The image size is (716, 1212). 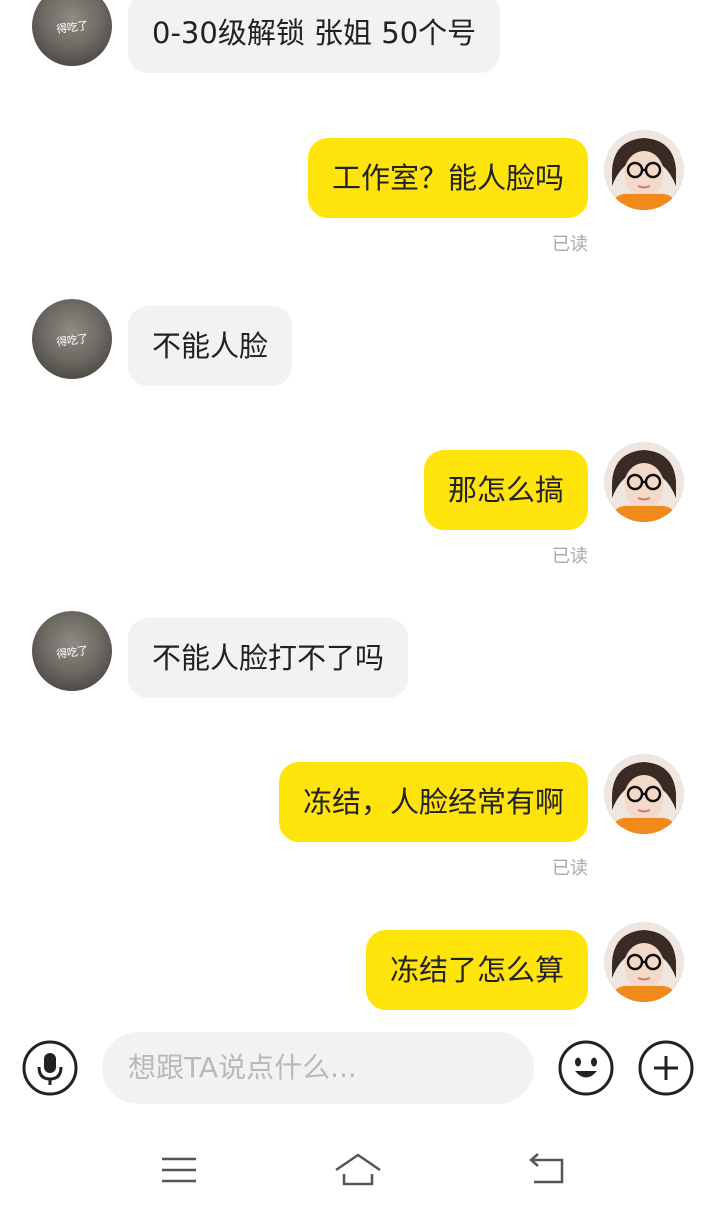 What do you see at coordinates (447, 178) in the screenshot?
I see `message-bubble-outgoing: 工作室？能人脸吗` at bounding box center [447, 178].